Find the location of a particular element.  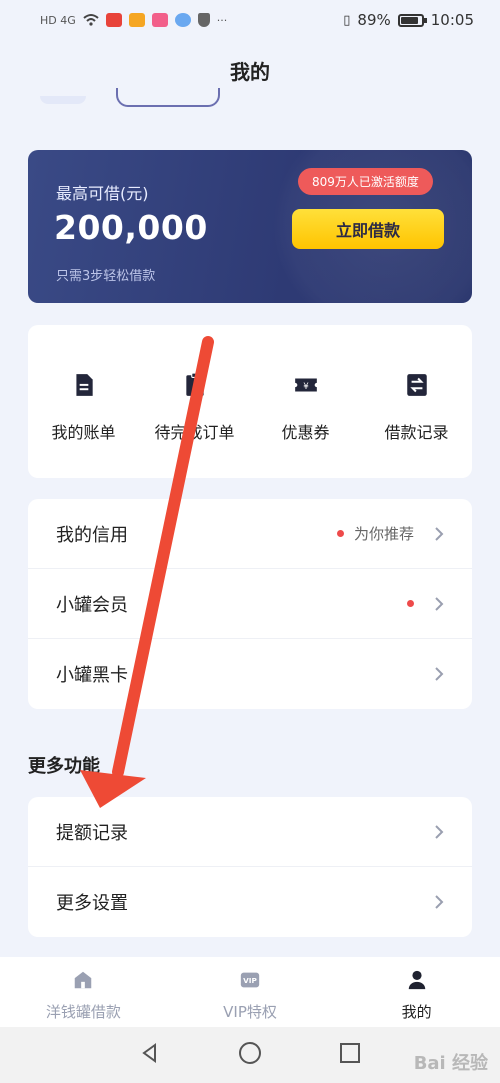

profile-pill-button is located at coordinates (168, 97).